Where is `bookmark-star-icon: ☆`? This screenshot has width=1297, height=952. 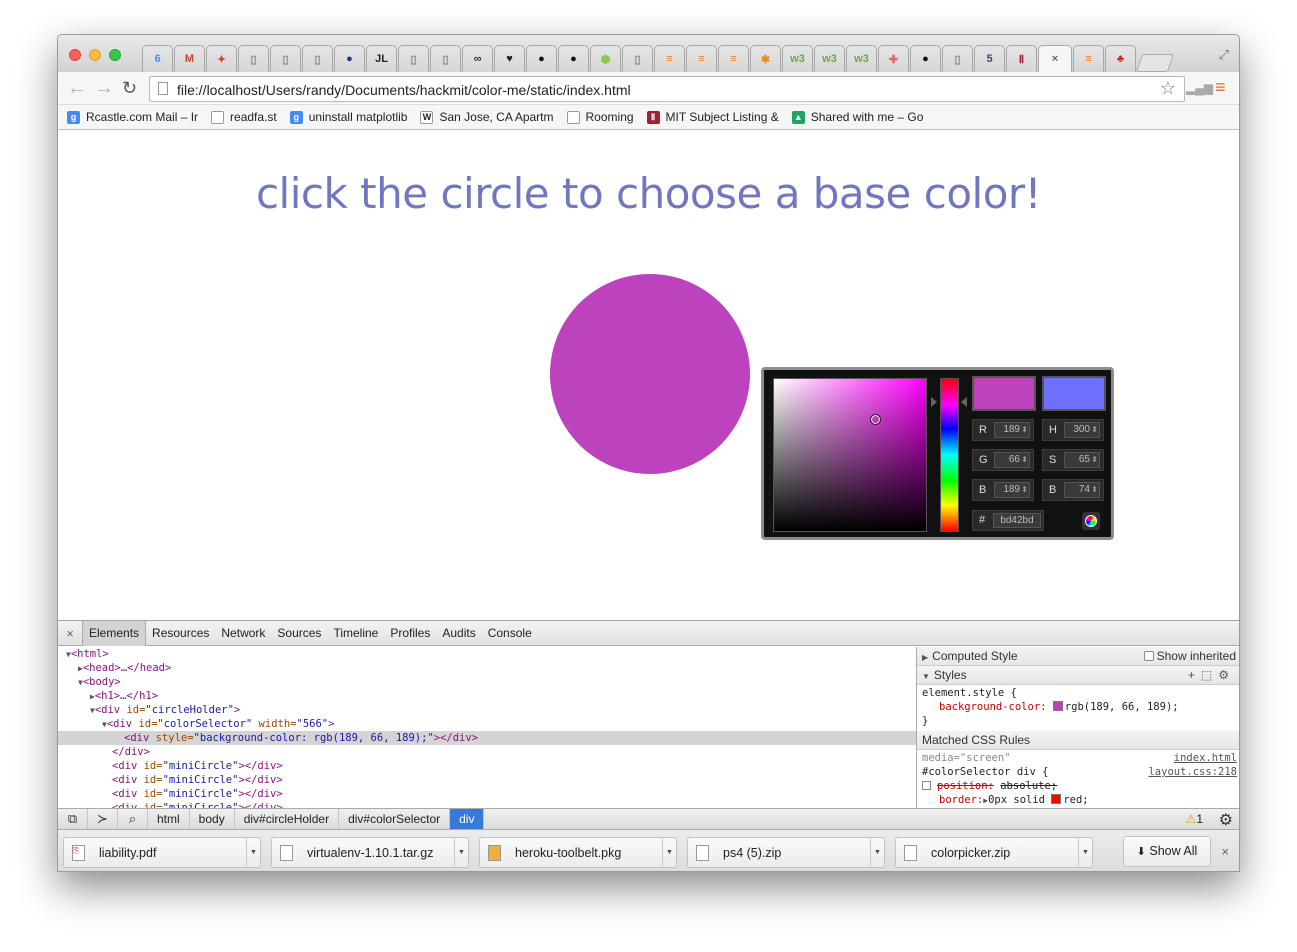 bookmark-star-icon: ☆ is located at coordinates (1168, 88).